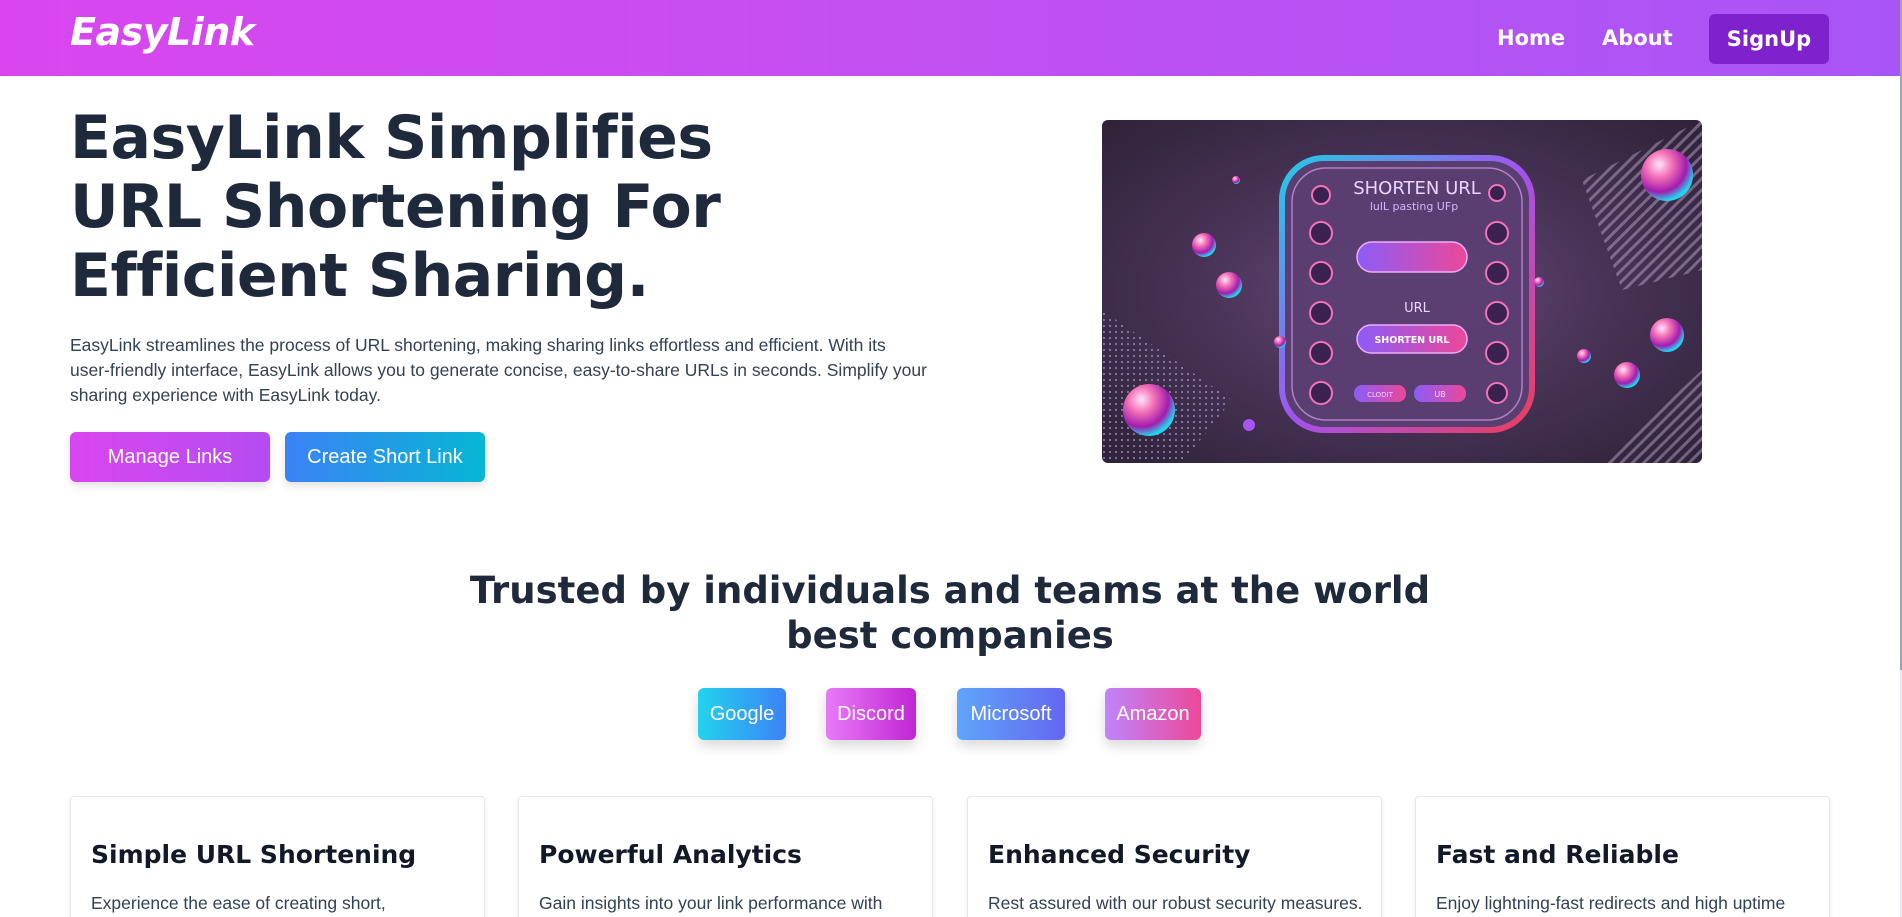 This screenshot has height=917, width=1902. Describe the element at coordinates (1531, 38) in the screenshot. I see `nav-link-home: Home` at that location.